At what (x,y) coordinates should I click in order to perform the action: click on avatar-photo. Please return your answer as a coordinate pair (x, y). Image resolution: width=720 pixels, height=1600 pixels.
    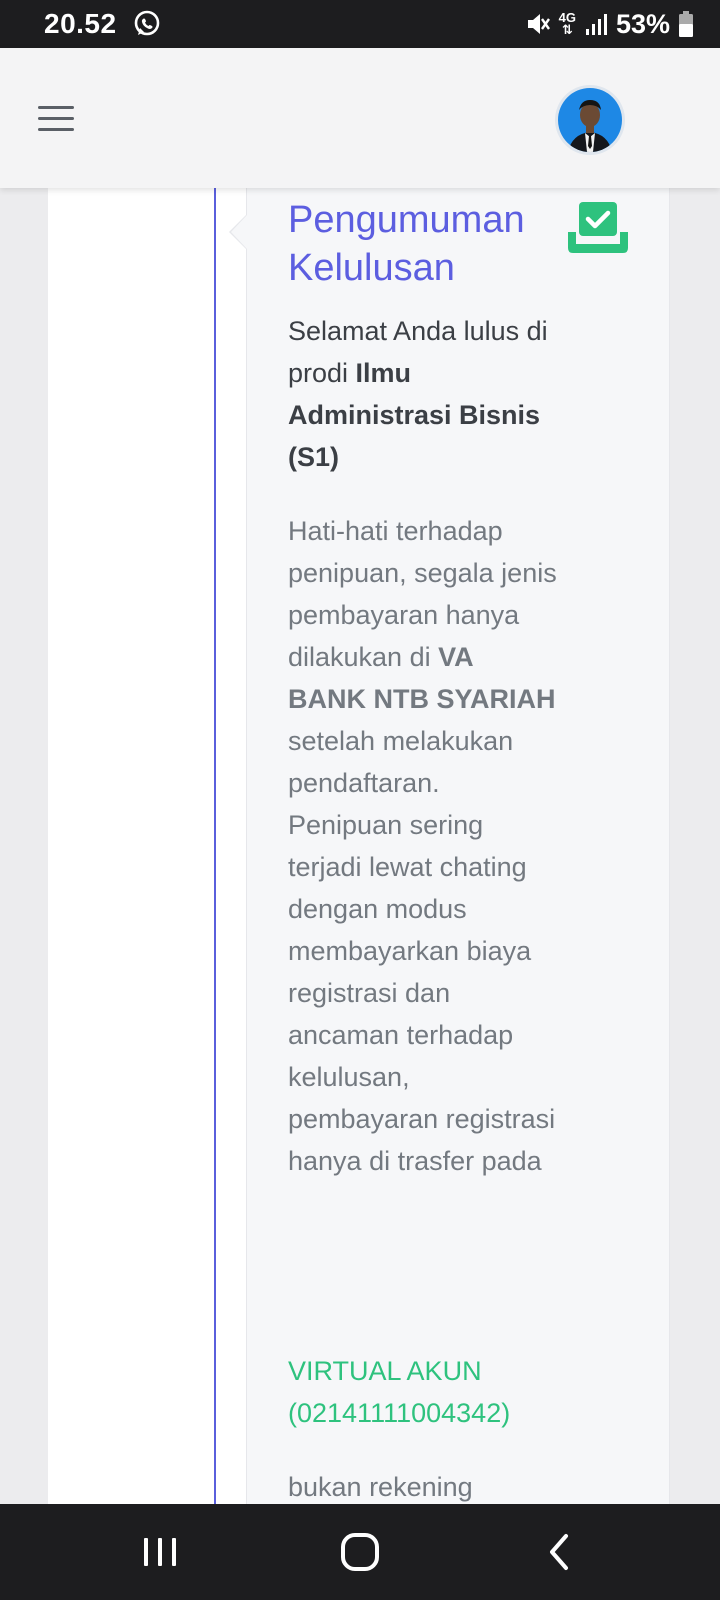
    Looking at the image, I should click on (590, 120).